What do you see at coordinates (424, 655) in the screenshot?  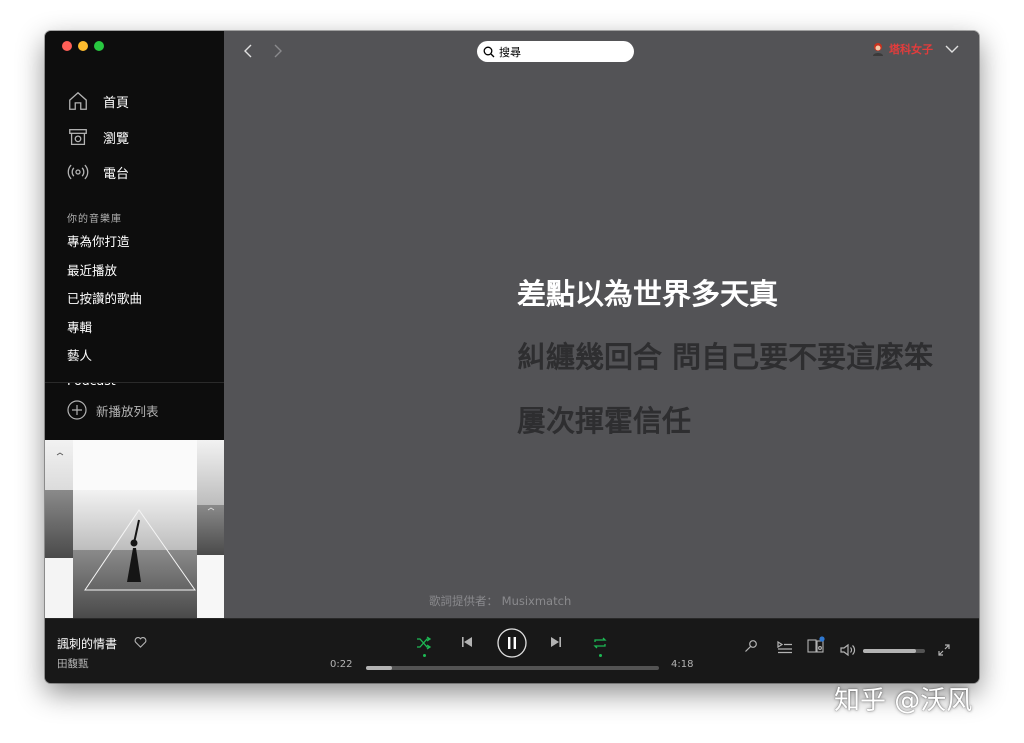 I see `shuffle-active-dot` at bounding box center [424, 655].